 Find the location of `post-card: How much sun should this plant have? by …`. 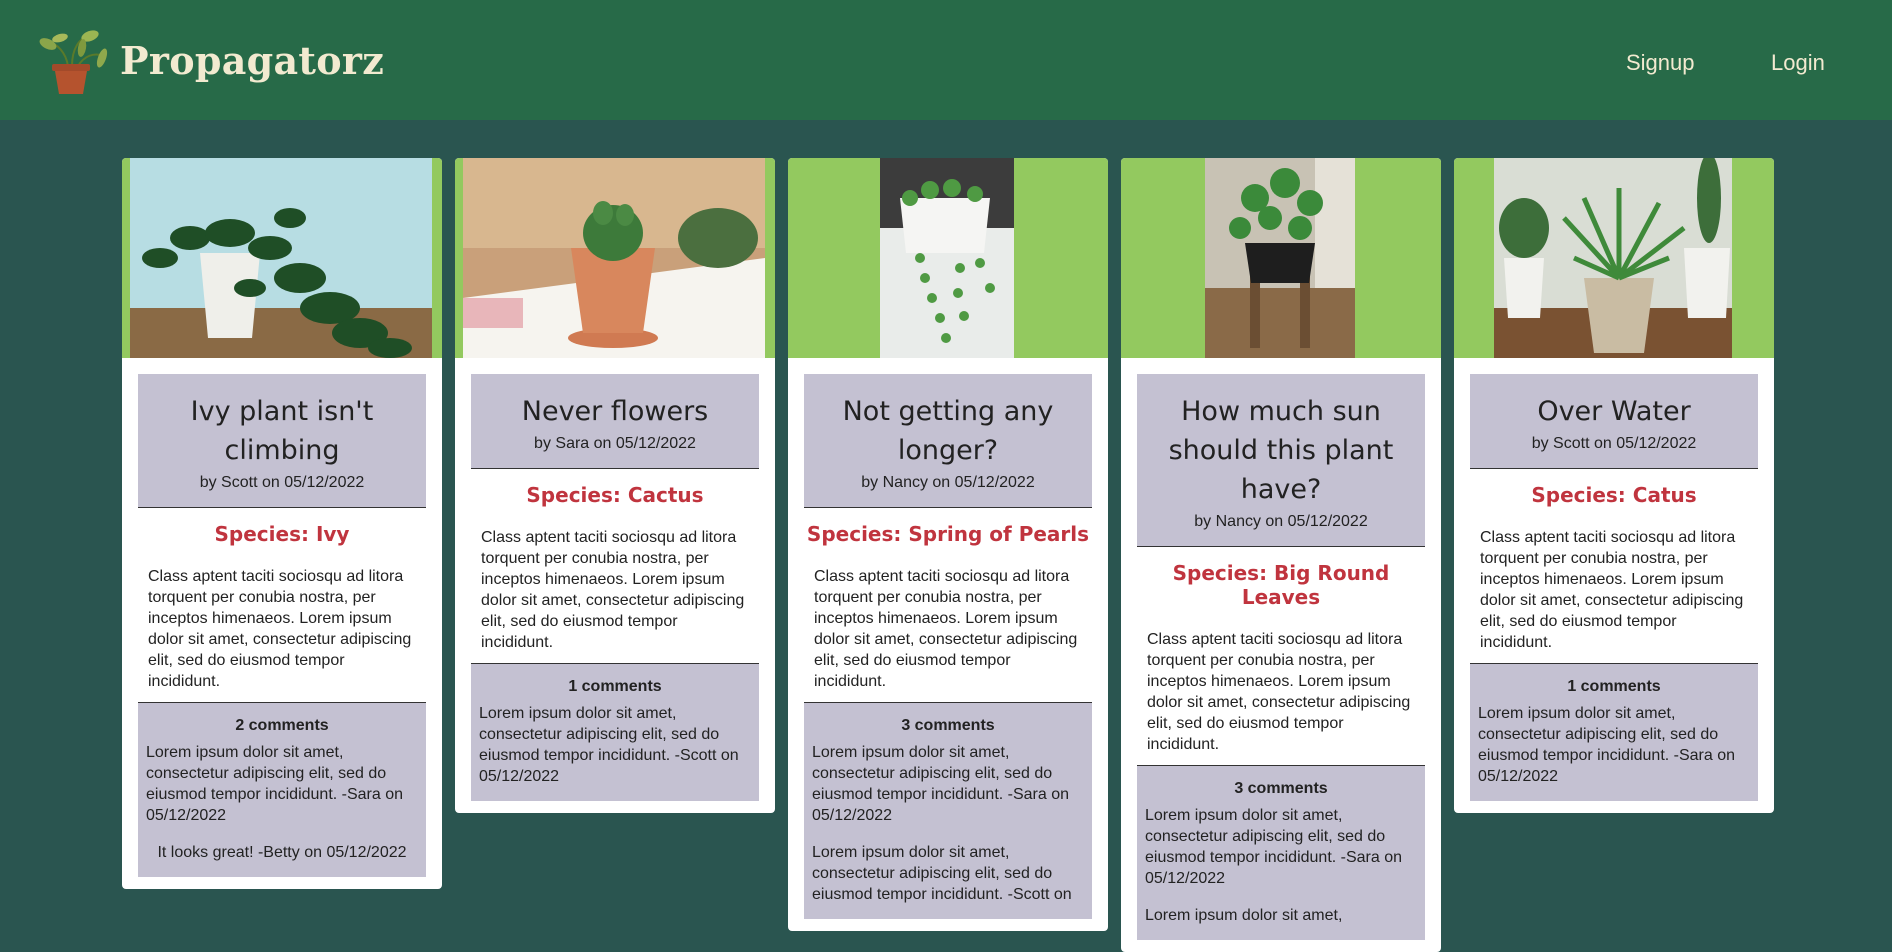

post-card: How much sun should this plant have? by … is located at coordinates (1281, 555).